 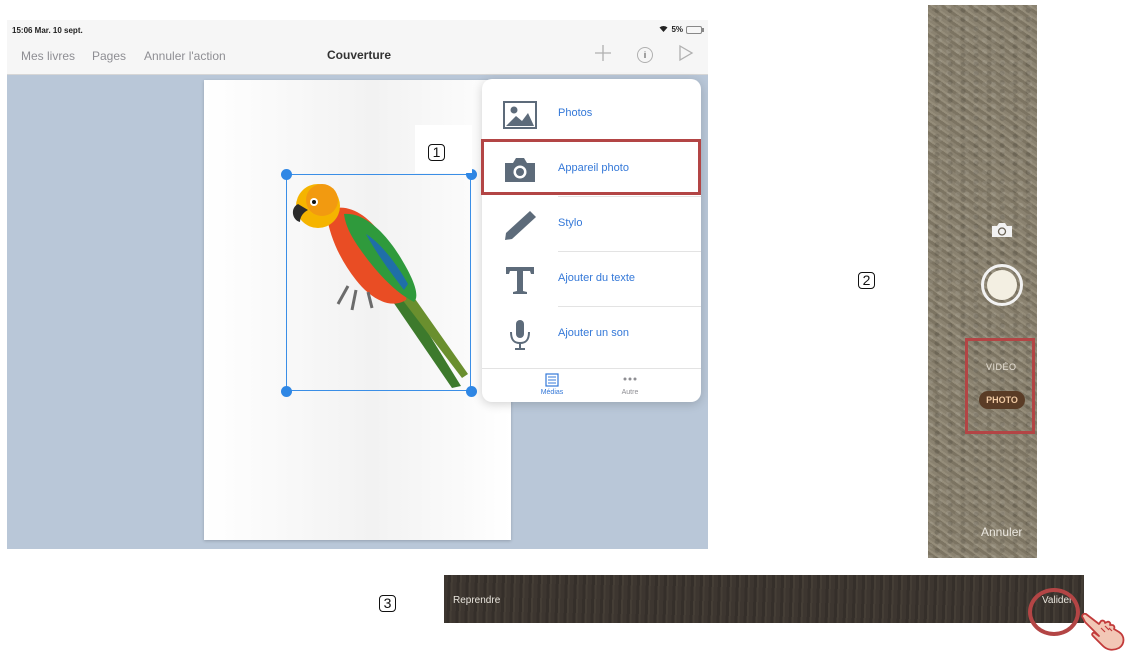 I want to click on tab-label: Autre, so click(x=630, y=392).